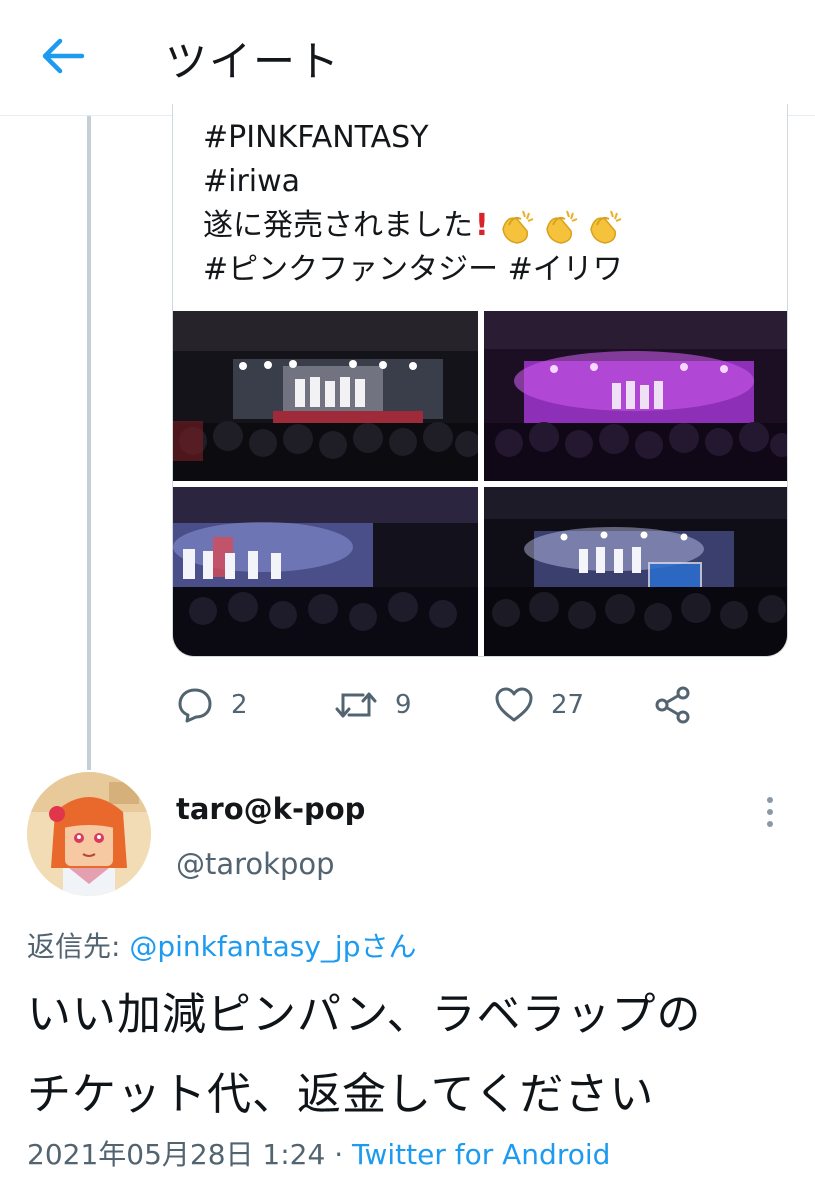 This screenshot has width=815, height=1200. Describe the element at coordinates (407, 58) in the screenshot. I see `top-app-bar: ツイート` at that location.